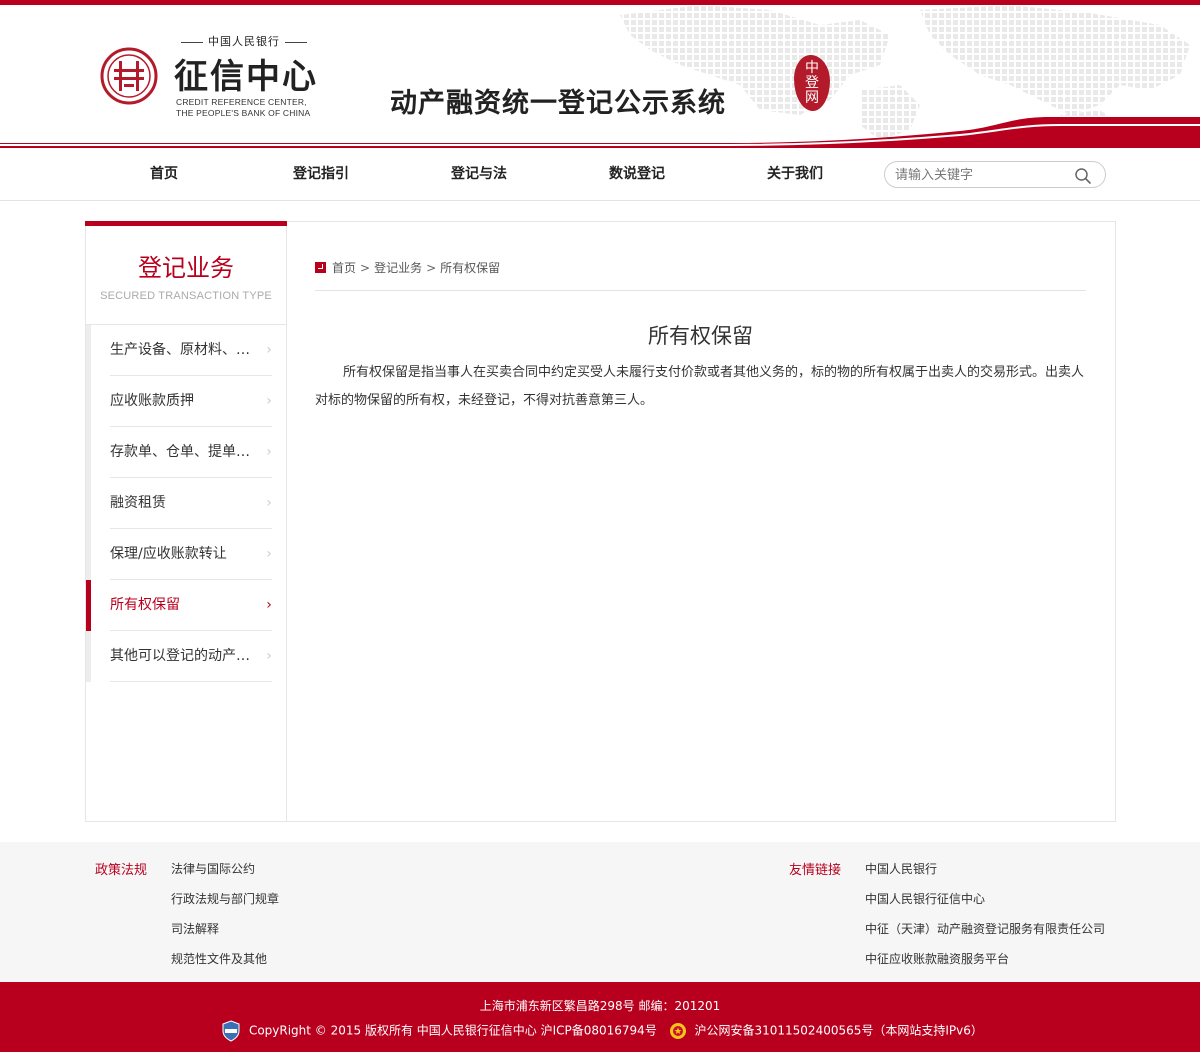 Image resolution: width=1200 pixels, height=1052 pixels. Describe the element at coordinates (243, 113) in the screenshot. I see `logo-english-line2: THE PEOPLE'S BANK OF CHINA` at that location.